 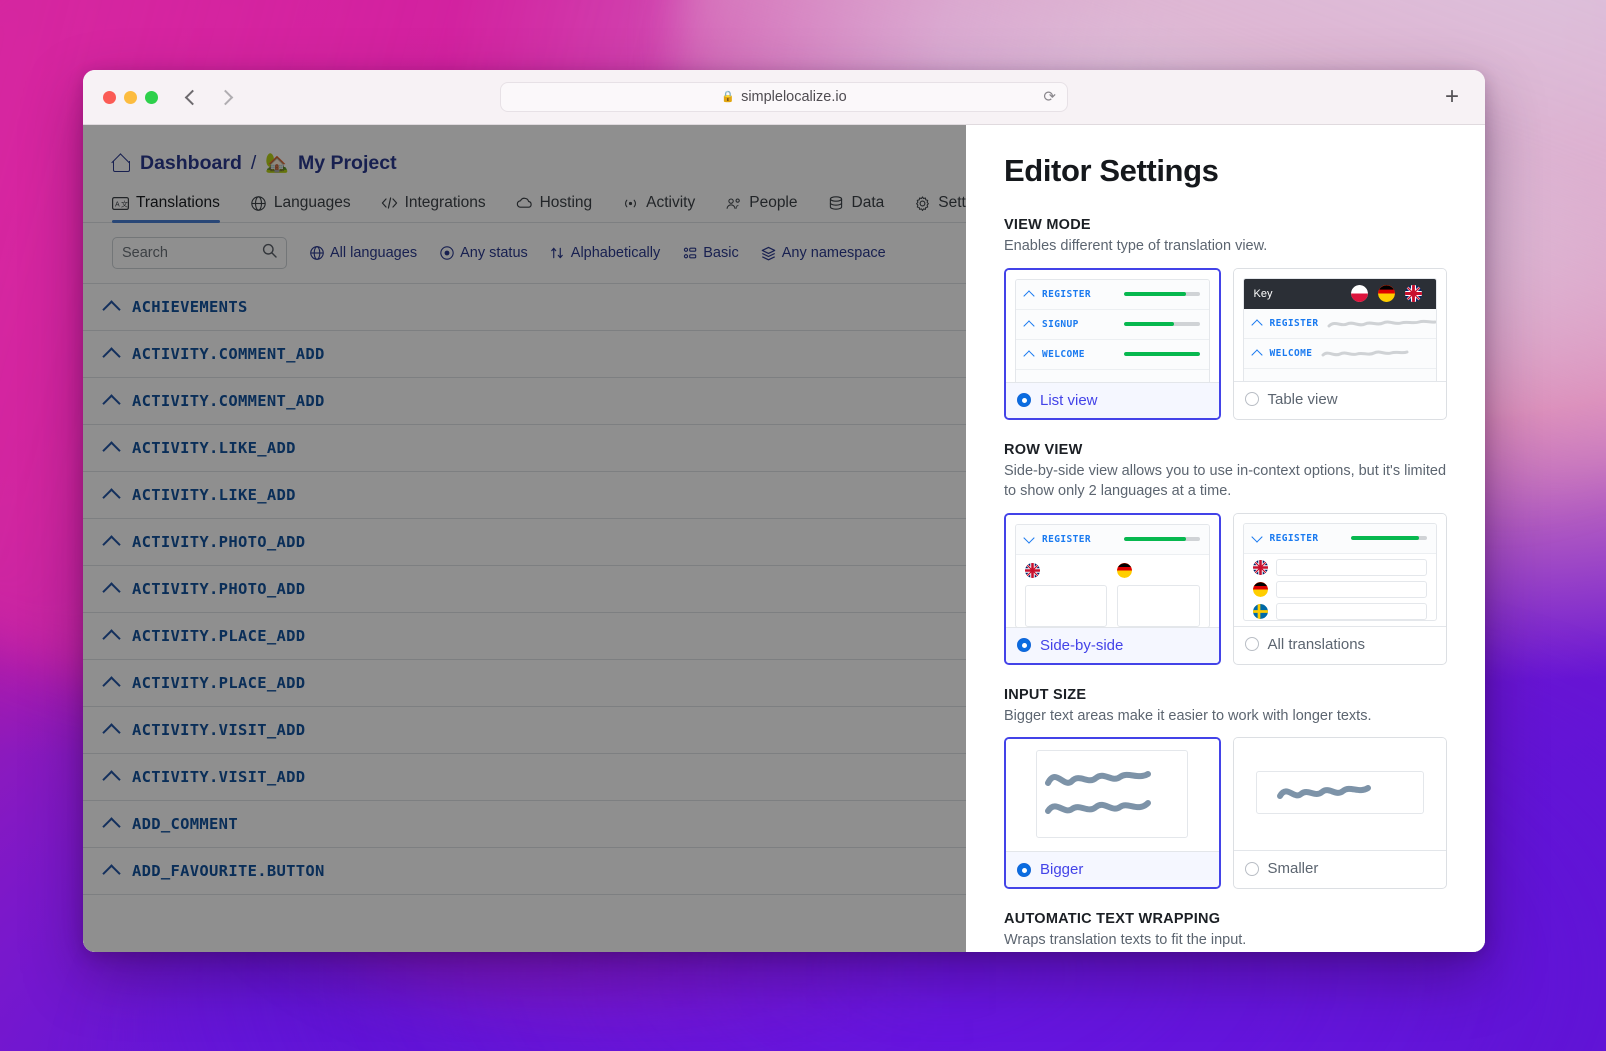 I want to click on flag-pl-icon, so click(x=1359, y=294).